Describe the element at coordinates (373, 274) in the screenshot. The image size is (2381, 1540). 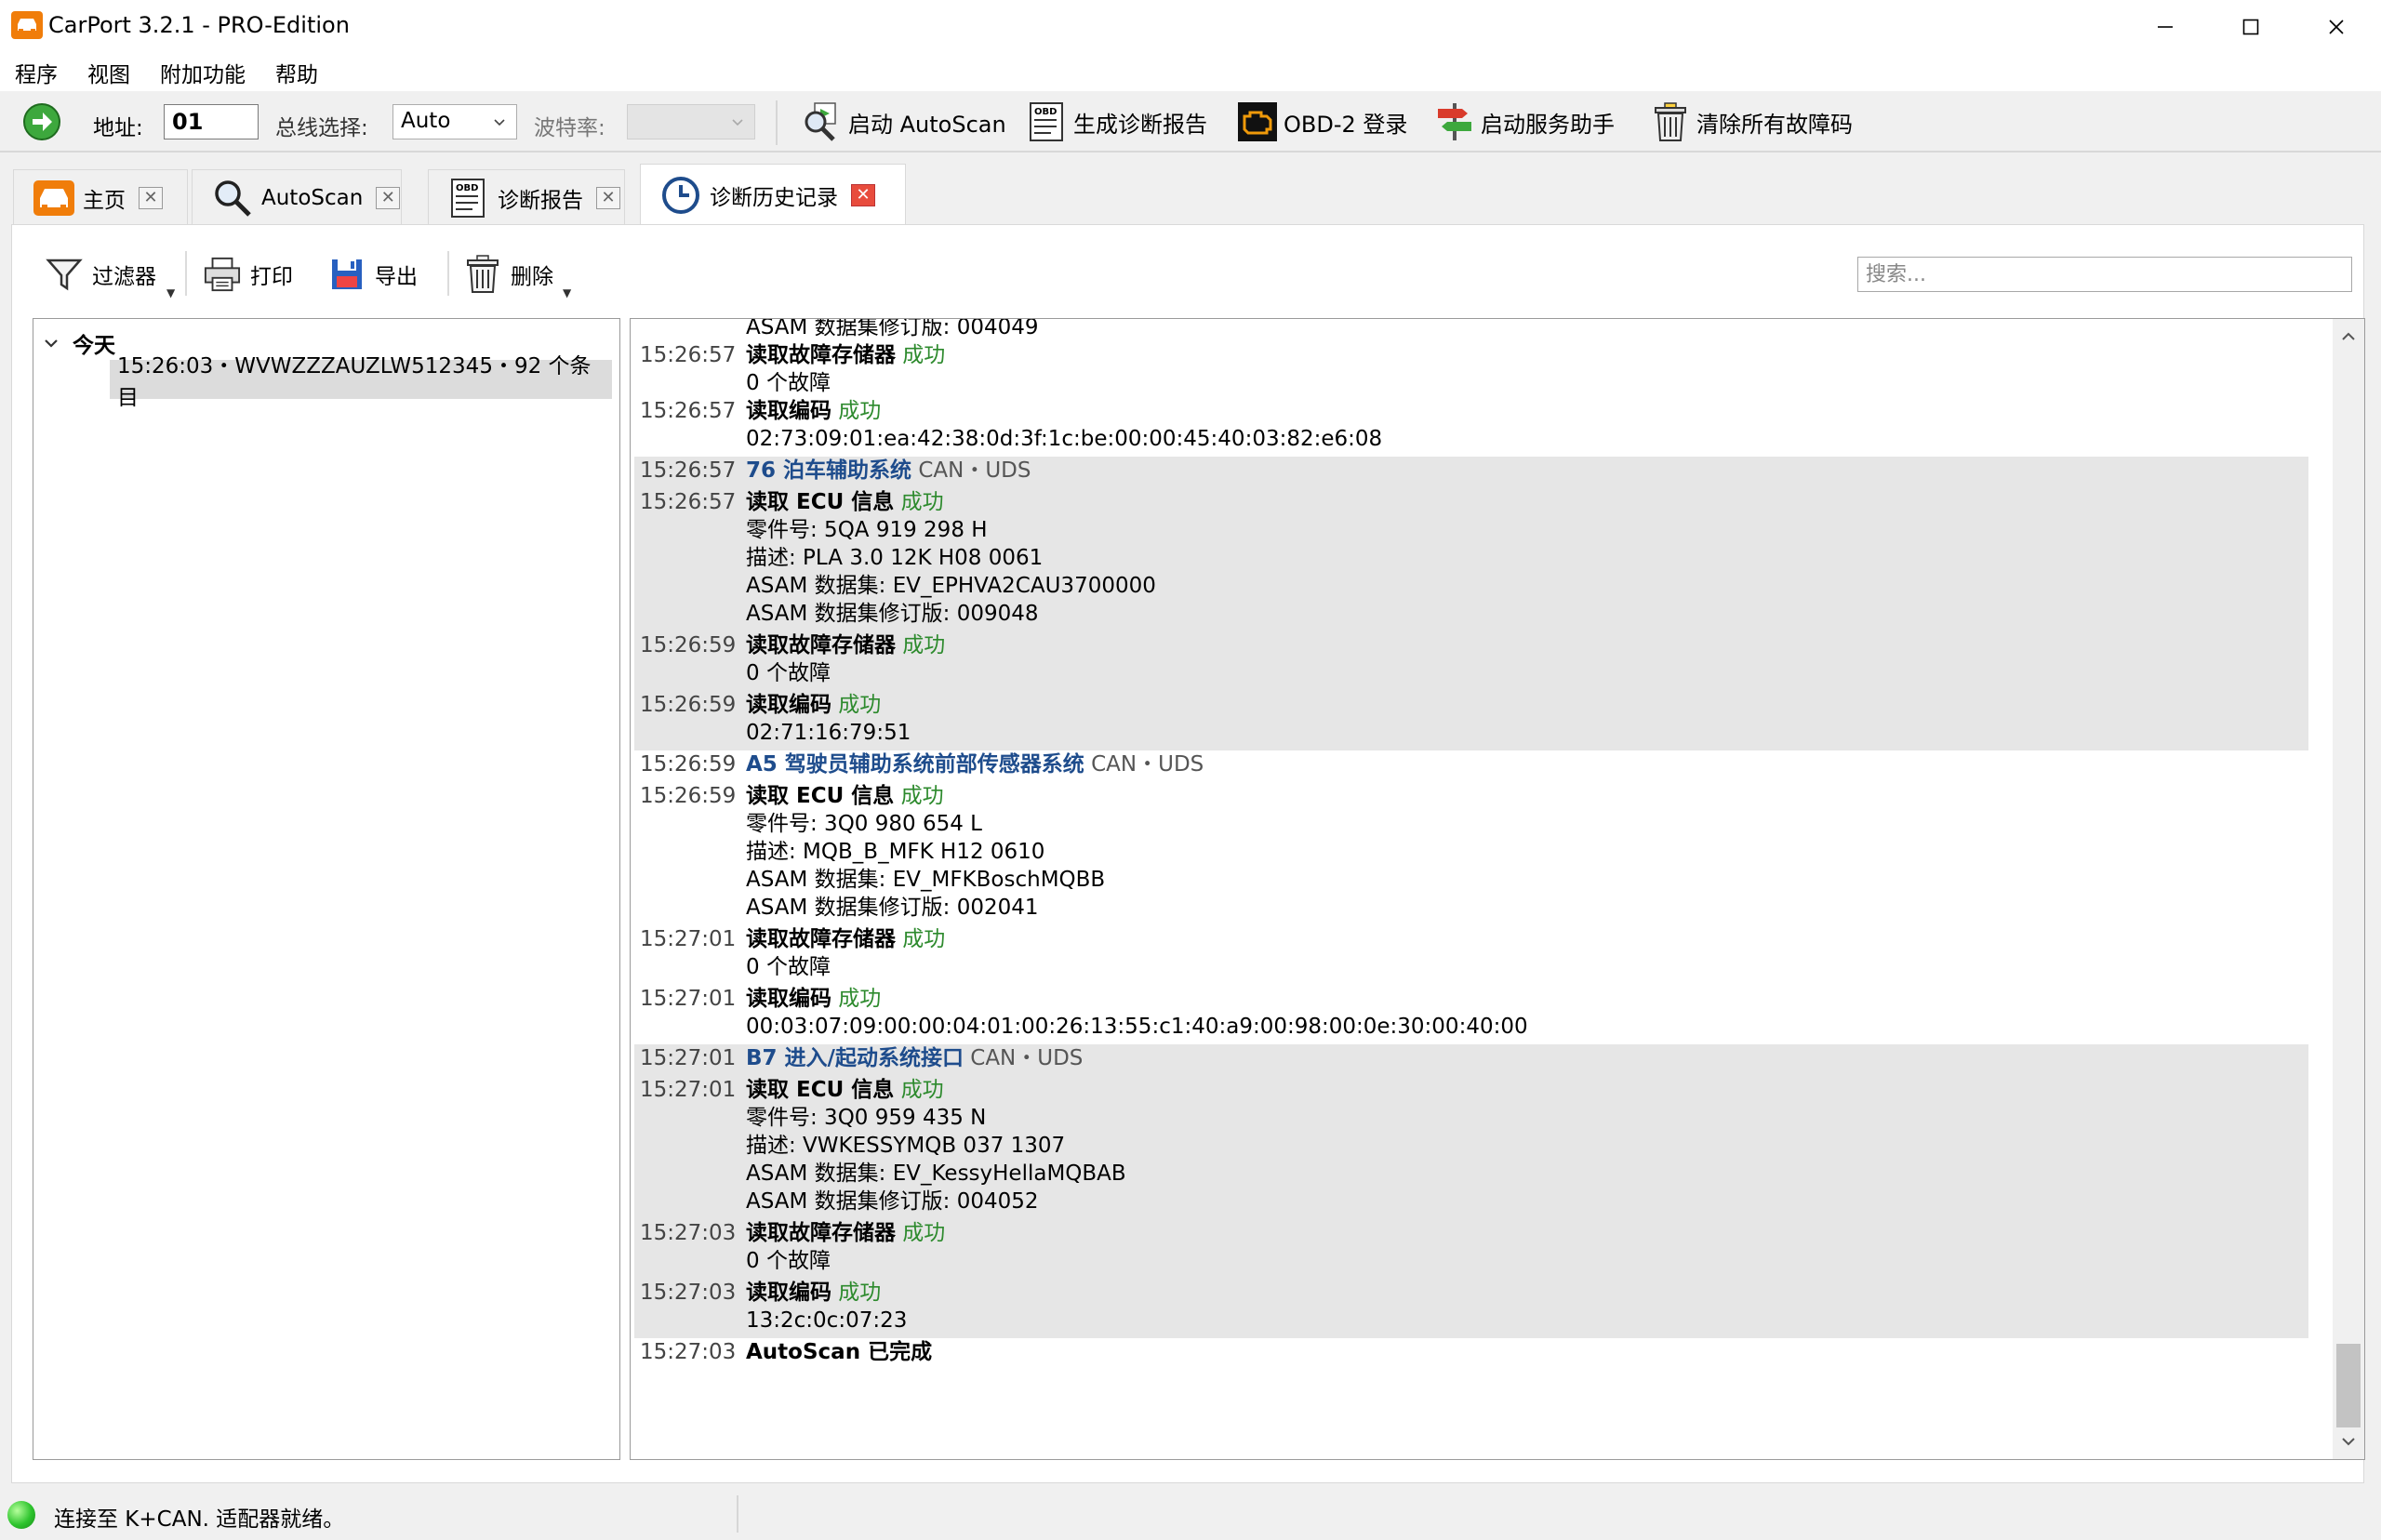
I see `export-button: 导出` at that location.